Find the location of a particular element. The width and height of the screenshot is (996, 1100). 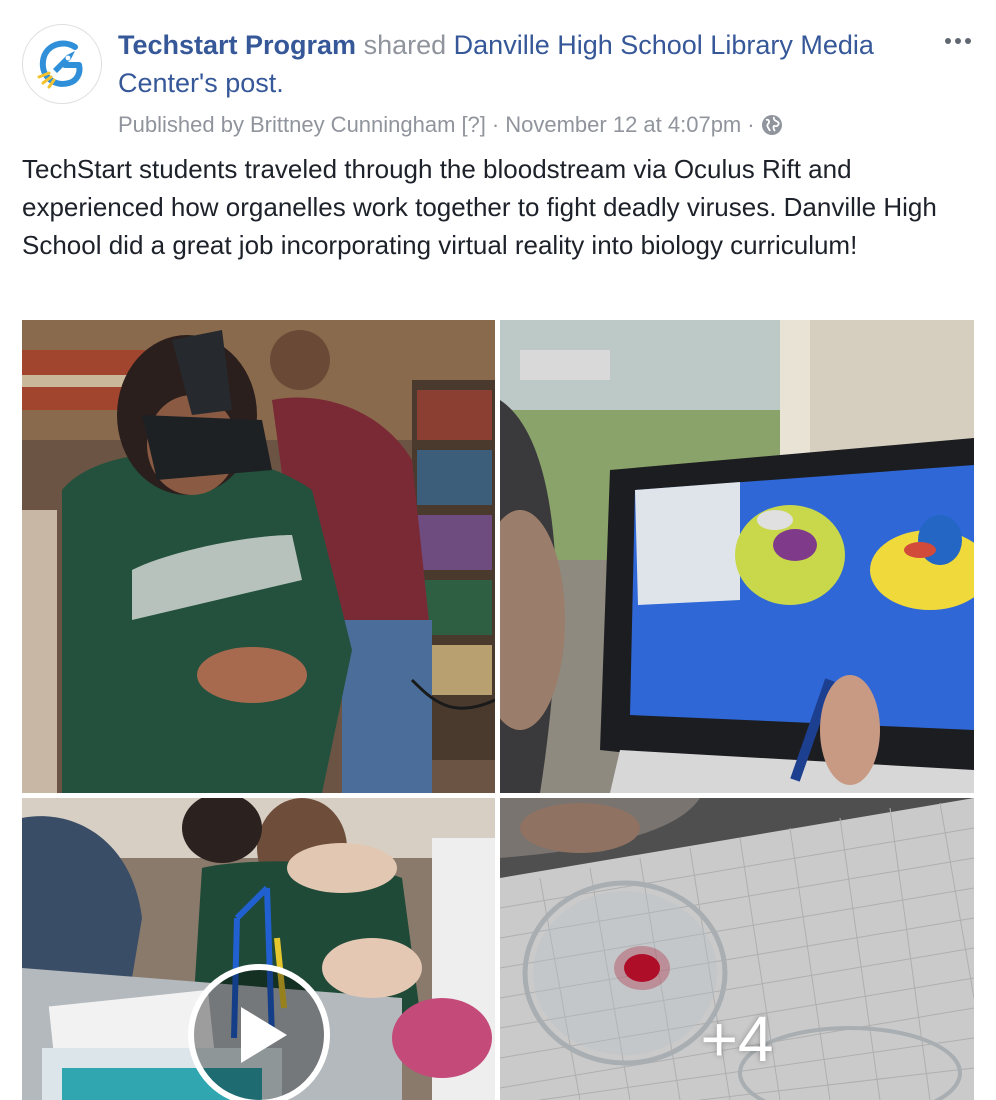

publisher-name: Brittney Cunningham is located at coordinates (352, 125).